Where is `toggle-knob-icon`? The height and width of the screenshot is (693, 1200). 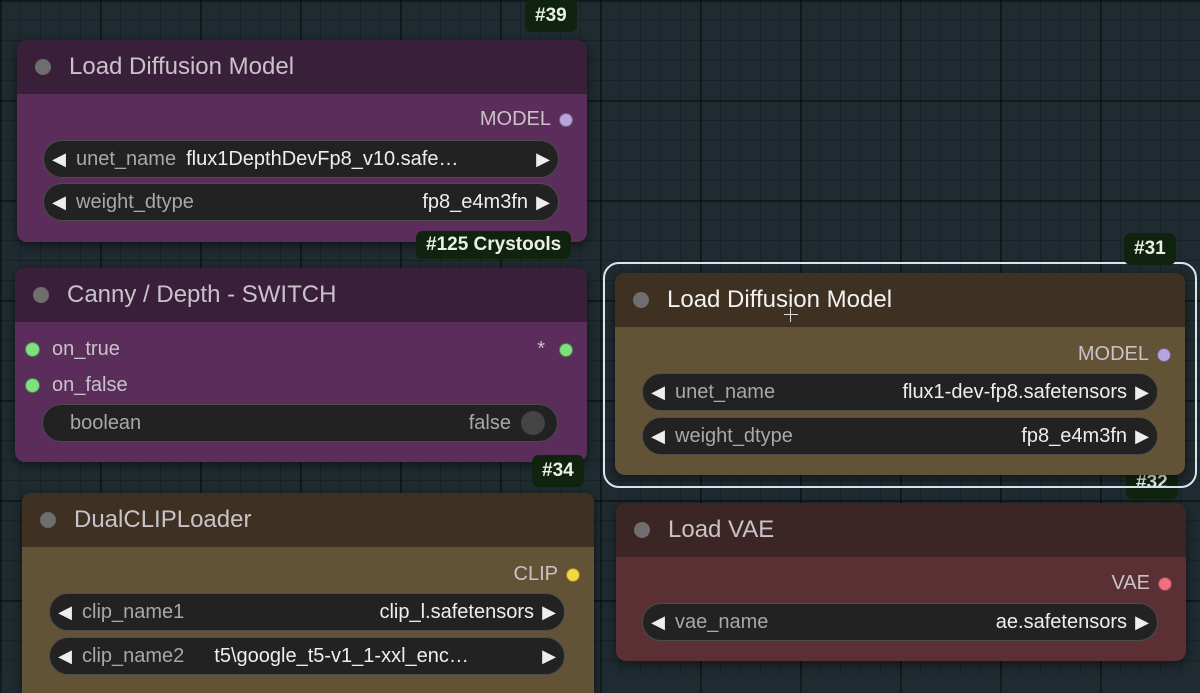 toggle-knob-icon is located at coordinates (533, 423).